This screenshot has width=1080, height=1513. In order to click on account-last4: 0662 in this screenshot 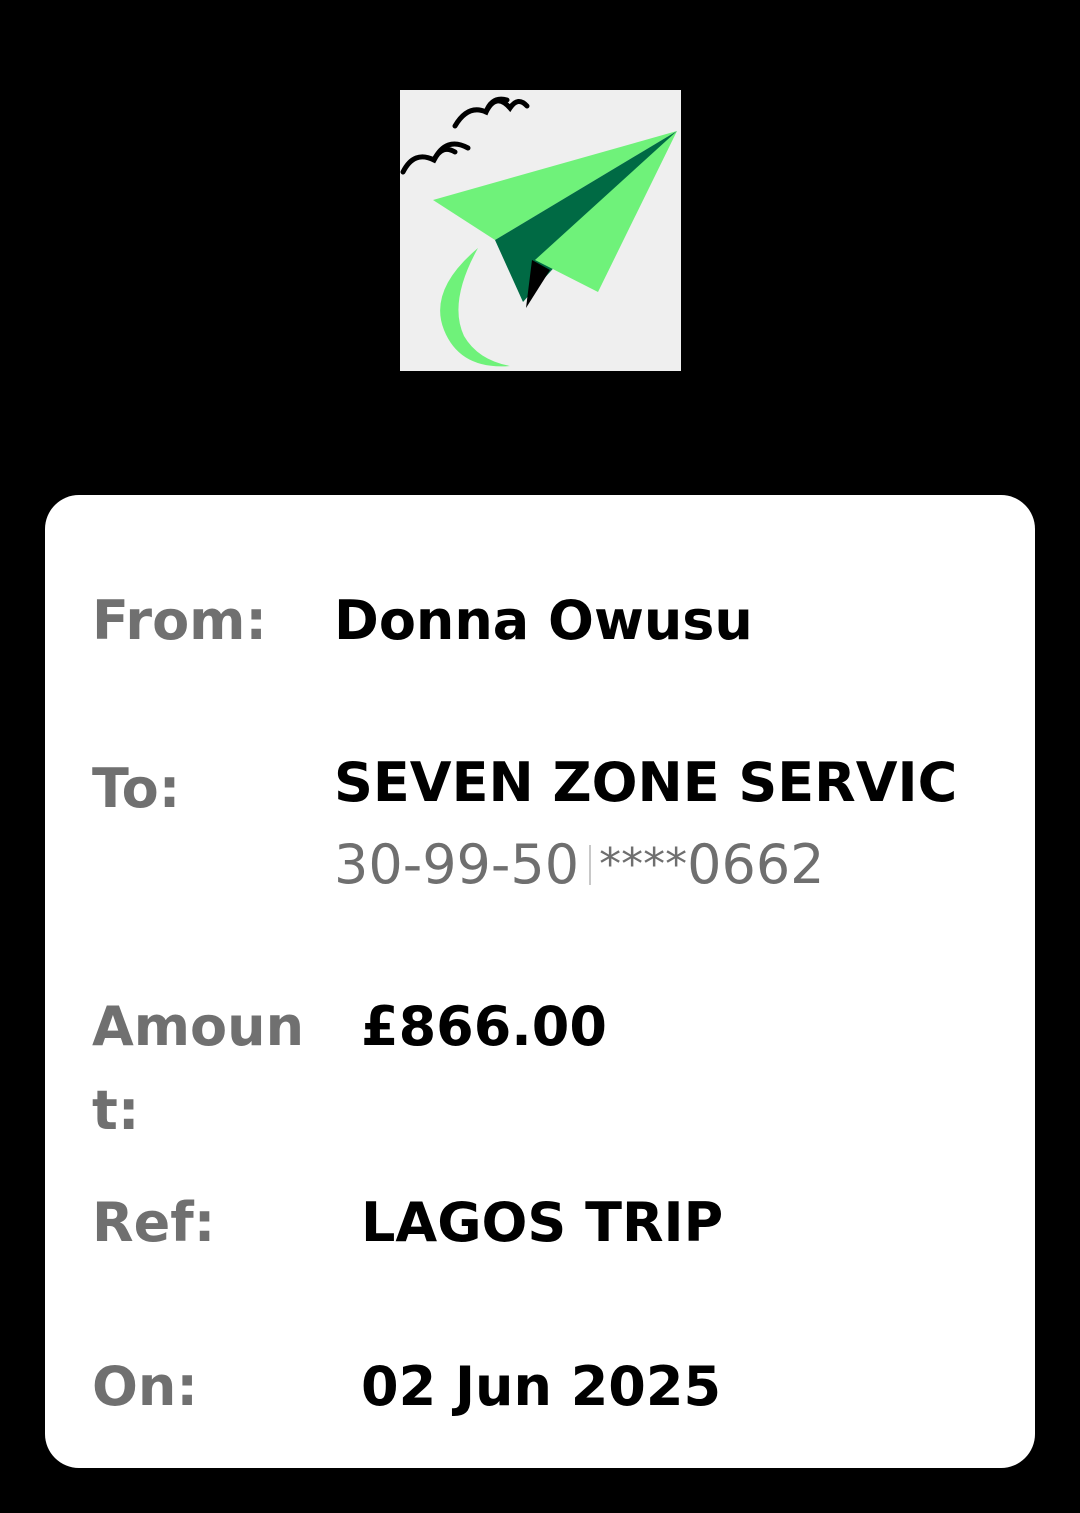, I will do `click(756, 864)`.